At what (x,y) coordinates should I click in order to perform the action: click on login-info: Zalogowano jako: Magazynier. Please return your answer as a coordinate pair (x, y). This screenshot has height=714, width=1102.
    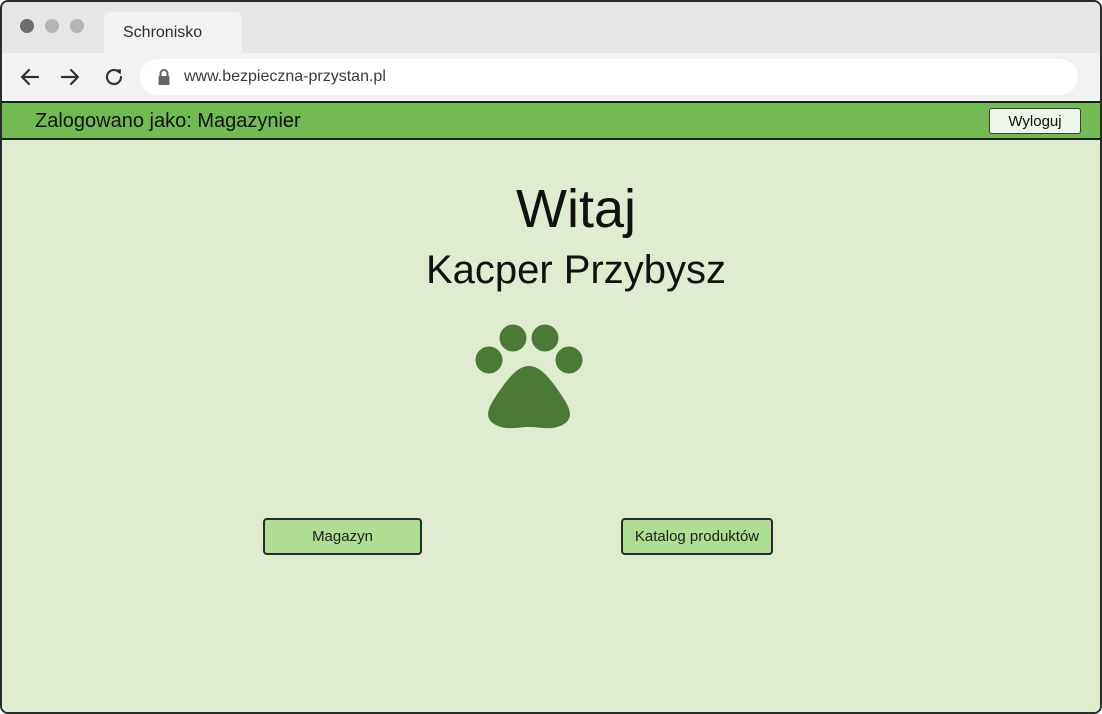
    Looking at the image, I should click on (168, 121).